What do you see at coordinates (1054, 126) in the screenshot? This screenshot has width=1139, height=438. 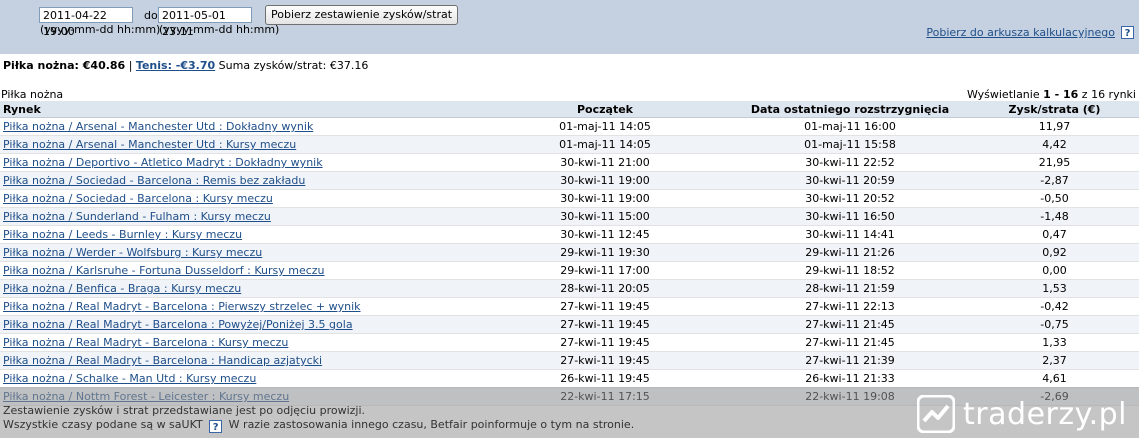 I see `pl-cell: 11,97` at bounding box center [1054, 126].